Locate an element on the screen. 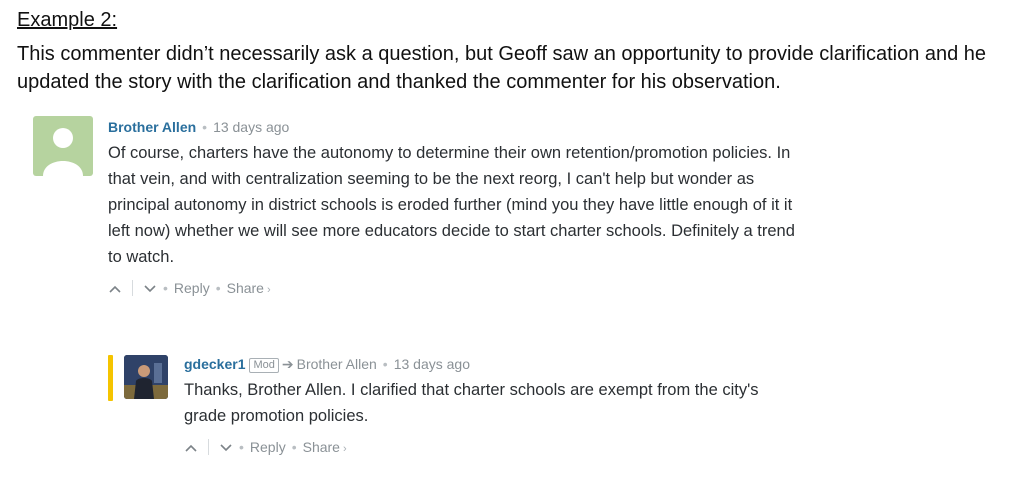 This screenshot has width=1024, height=483. comment-author: gdecker1 is located at coordinates (214, 364).